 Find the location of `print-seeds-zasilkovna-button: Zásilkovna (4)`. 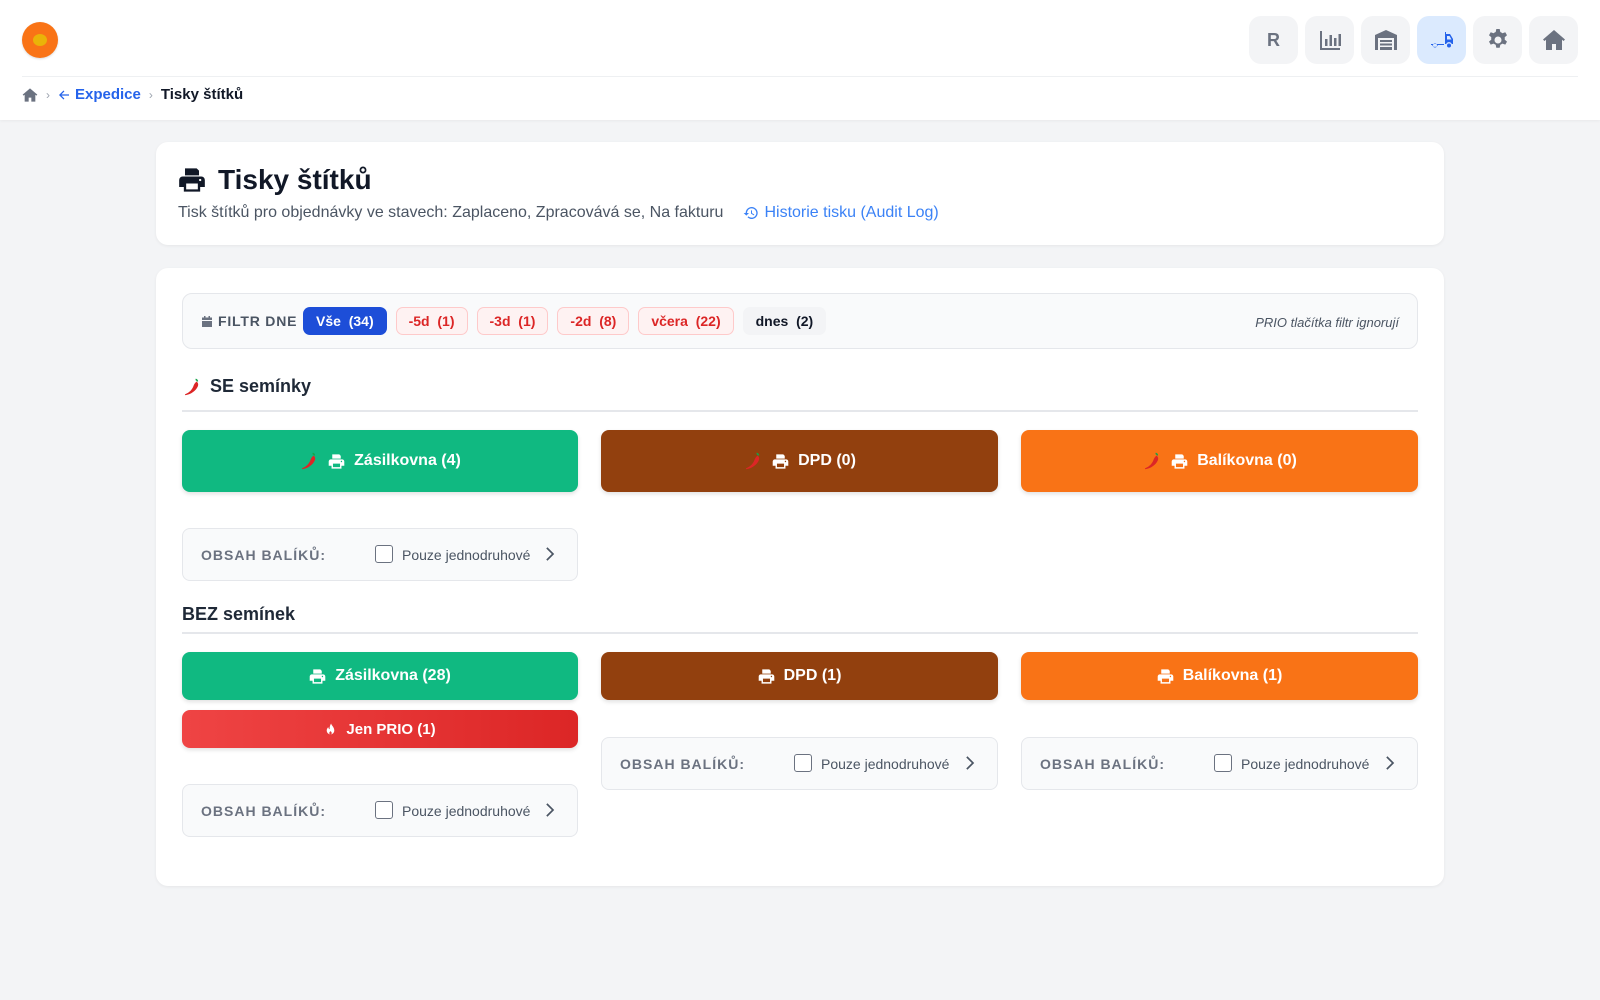

print-seeds-zasilkovna-button: Zásilkovna (4) is located at coordinates (380, 461).